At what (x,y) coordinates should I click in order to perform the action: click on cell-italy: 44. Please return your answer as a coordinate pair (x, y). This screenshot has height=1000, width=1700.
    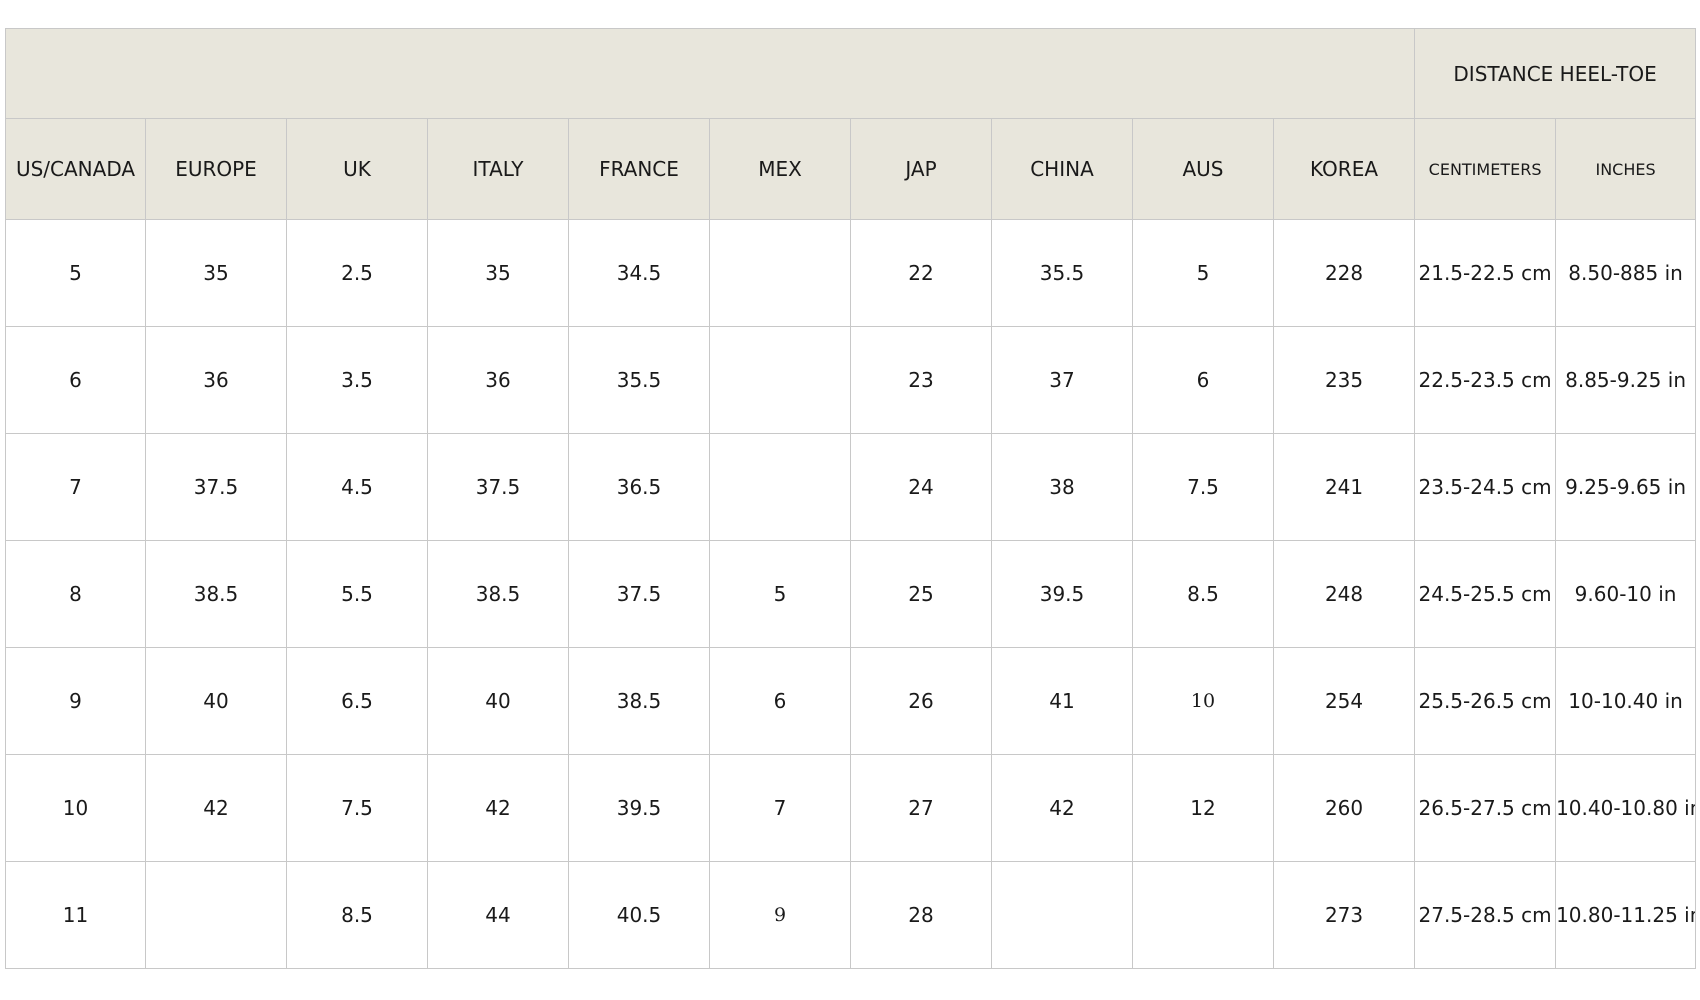
    Looking at the image, I should click on (498, 915).